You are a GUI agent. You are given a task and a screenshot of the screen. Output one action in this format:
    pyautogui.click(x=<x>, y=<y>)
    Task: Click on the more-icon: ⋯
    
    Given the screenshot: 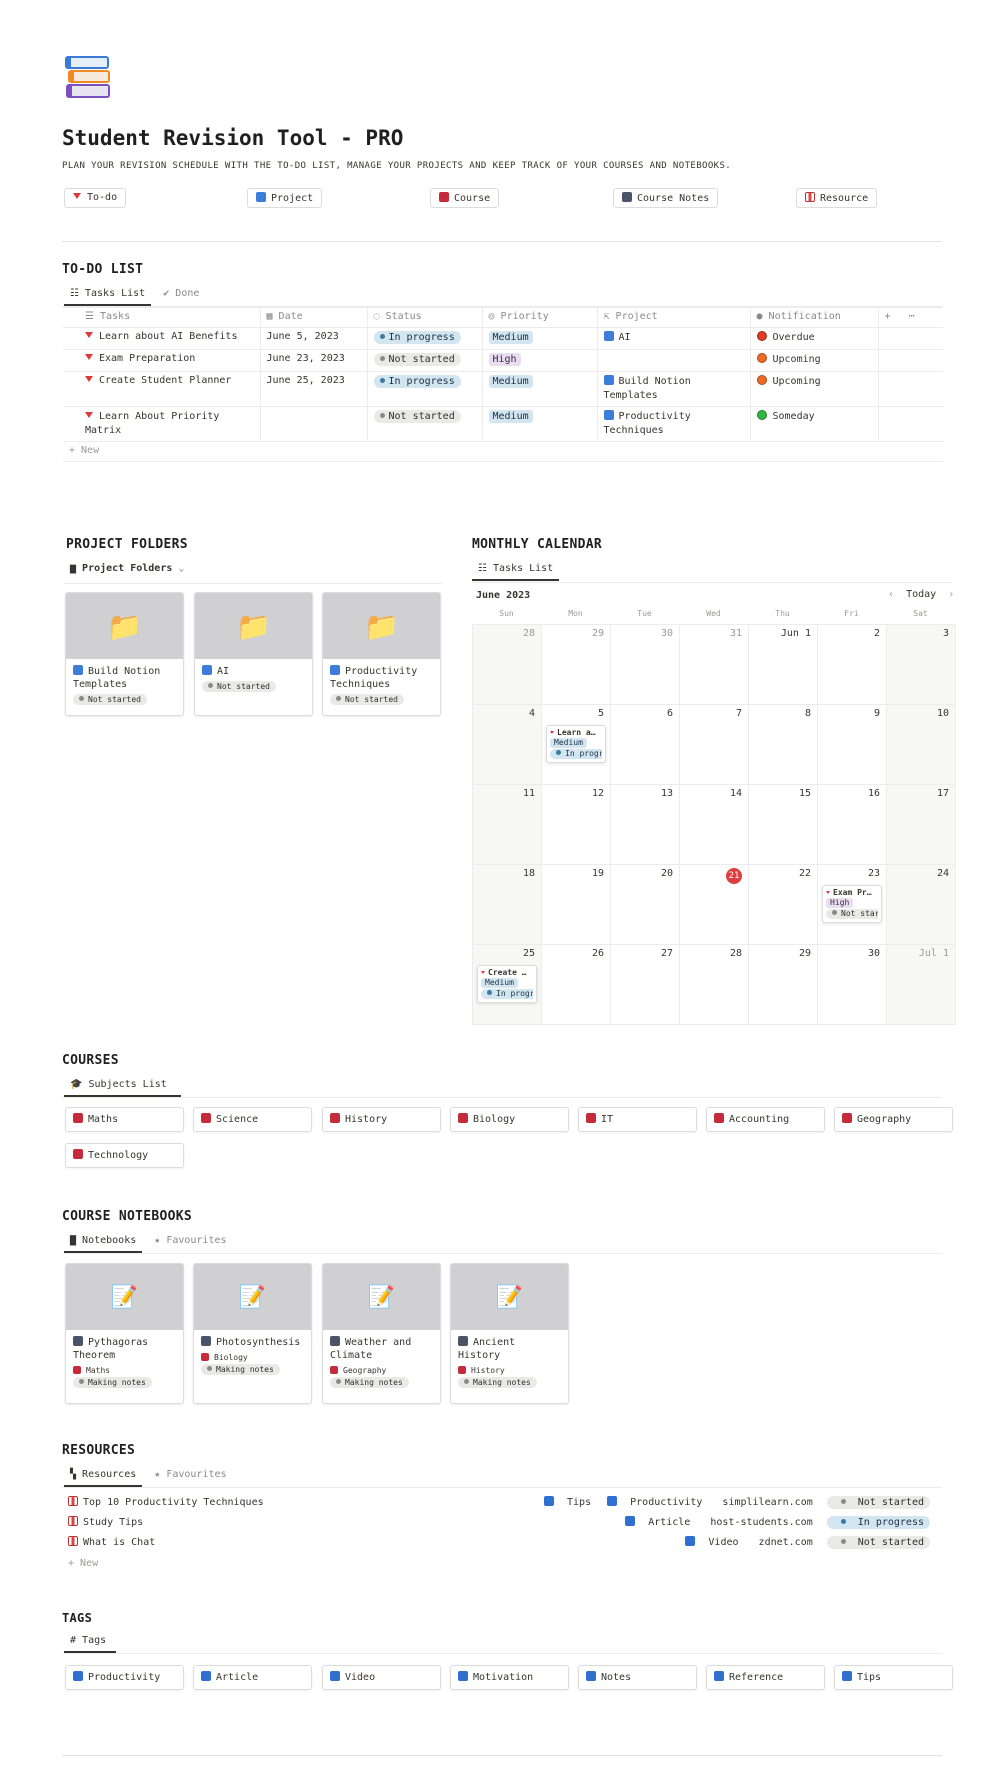 What is the action you would take?
    pyautogui.click(x=912, y=316)
    